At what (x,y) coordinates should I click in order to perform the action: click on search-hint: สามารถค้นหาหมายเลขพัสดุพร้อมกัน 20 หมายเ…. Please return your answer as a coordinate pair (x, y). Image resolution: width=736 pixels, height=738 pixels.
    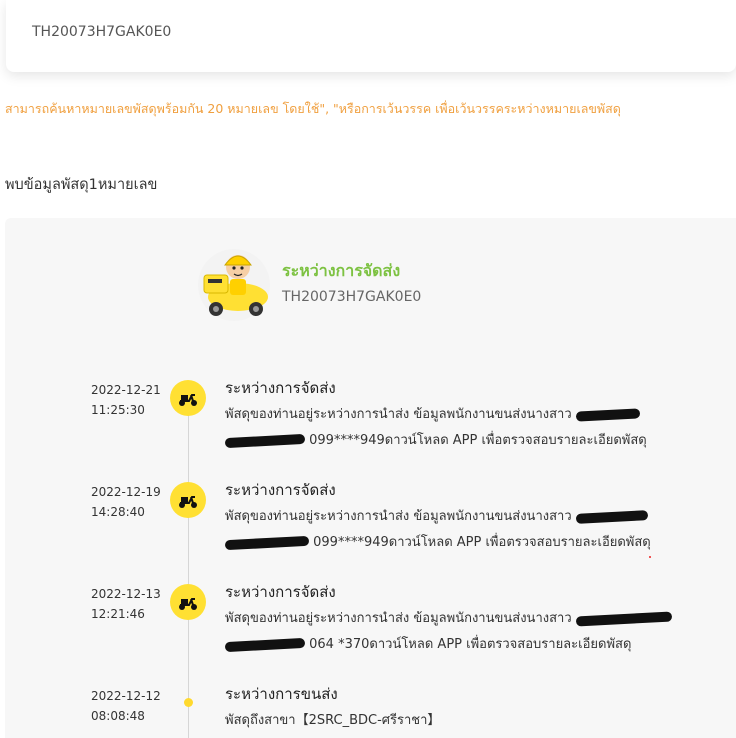
    Looking at the image, I should click on (313, 108).